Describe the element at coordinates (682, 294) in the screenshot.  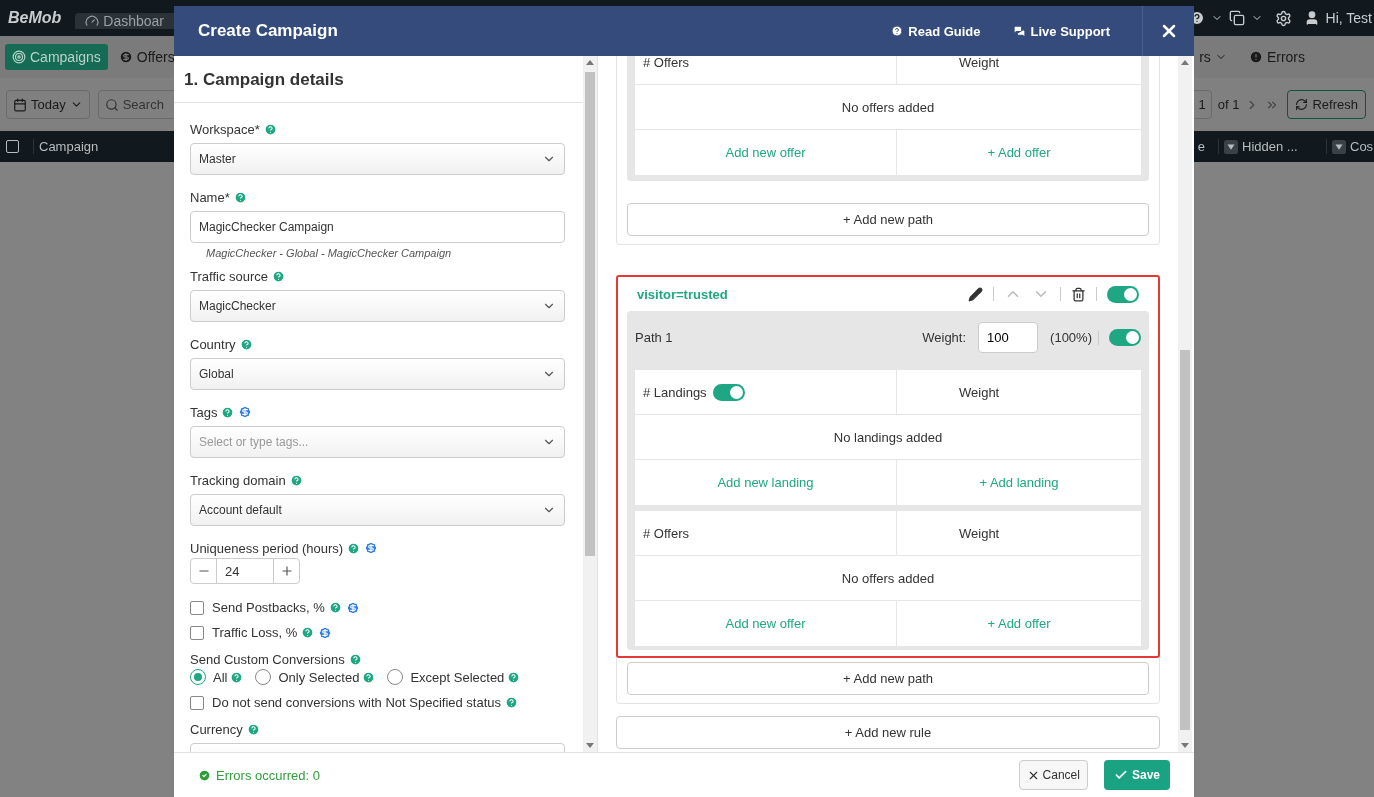
I see `rule-condition: visitor=trusted` at that location.